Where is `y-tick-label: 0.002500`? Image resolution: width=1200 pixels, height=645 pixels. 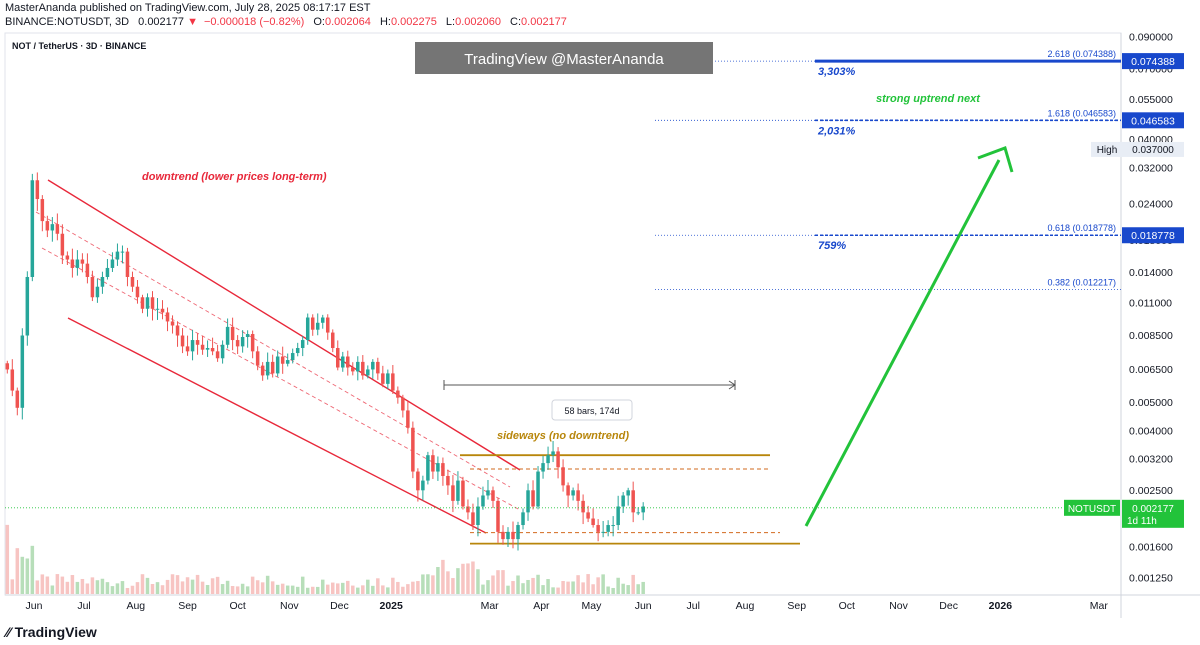 y-tick-label: 0.002500 is located at coordinates (1151, 491).